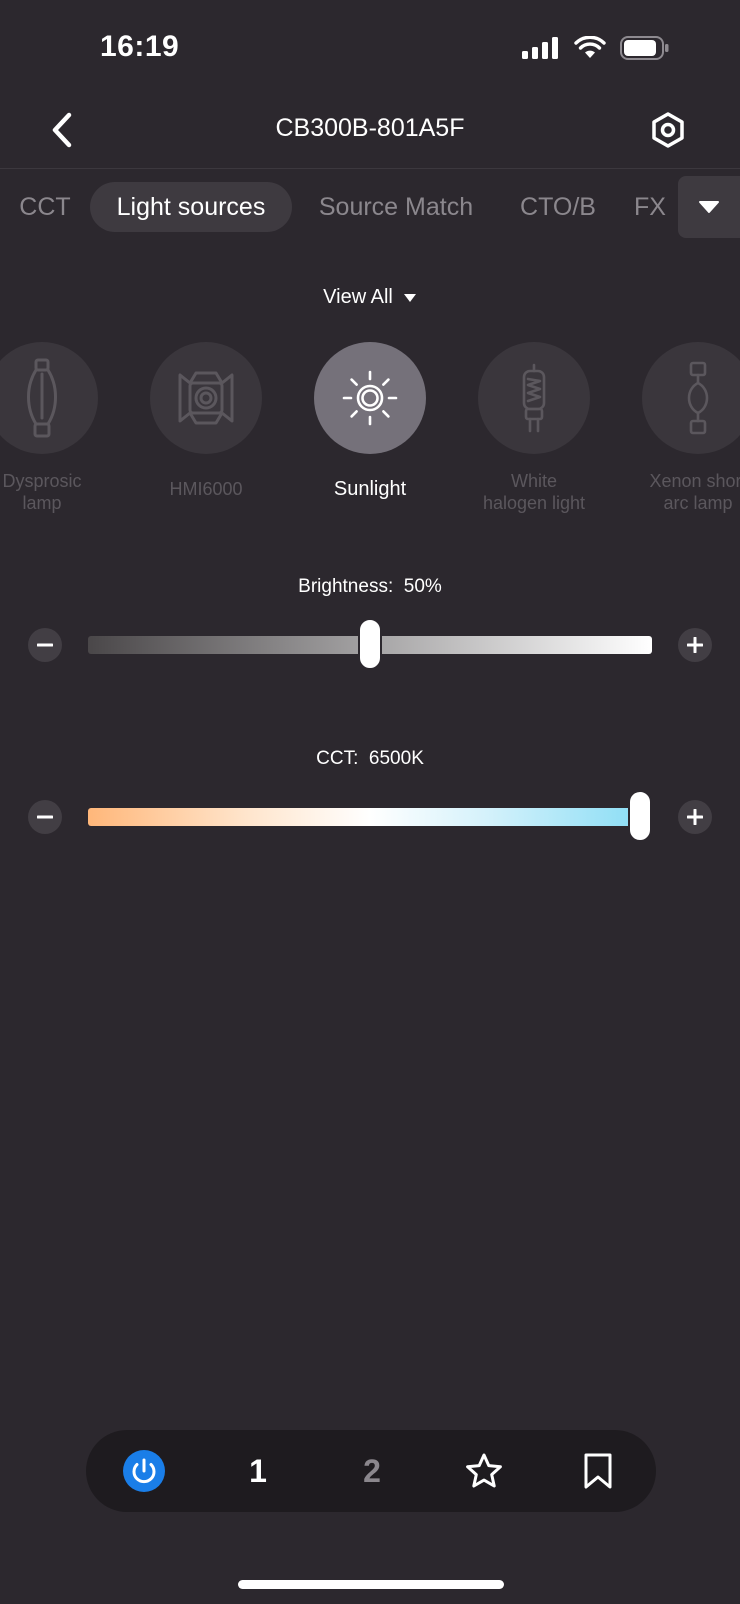 The height and width of the screenshot is (1604, 740). What do you see at coordinates (396, 207) in the screenshot?
I see `tab-source-match: Source Match` at bounding box center [396, 207].